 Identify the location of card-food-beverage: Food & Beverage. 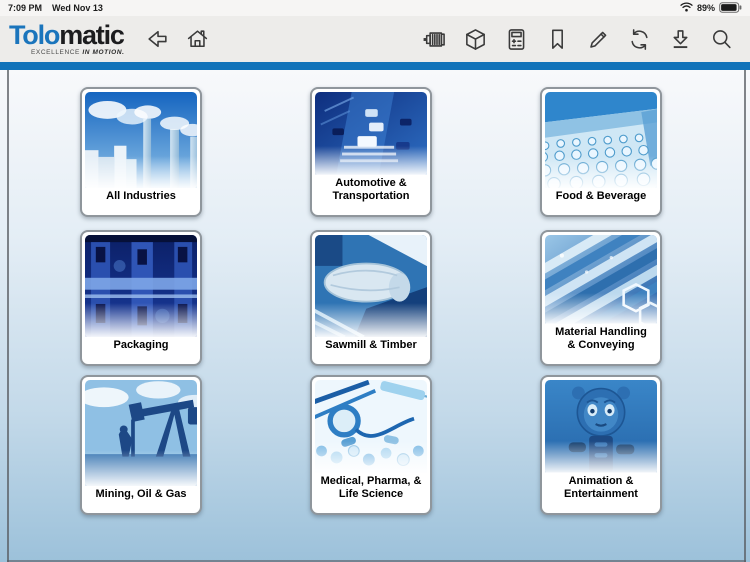
(601, 152).